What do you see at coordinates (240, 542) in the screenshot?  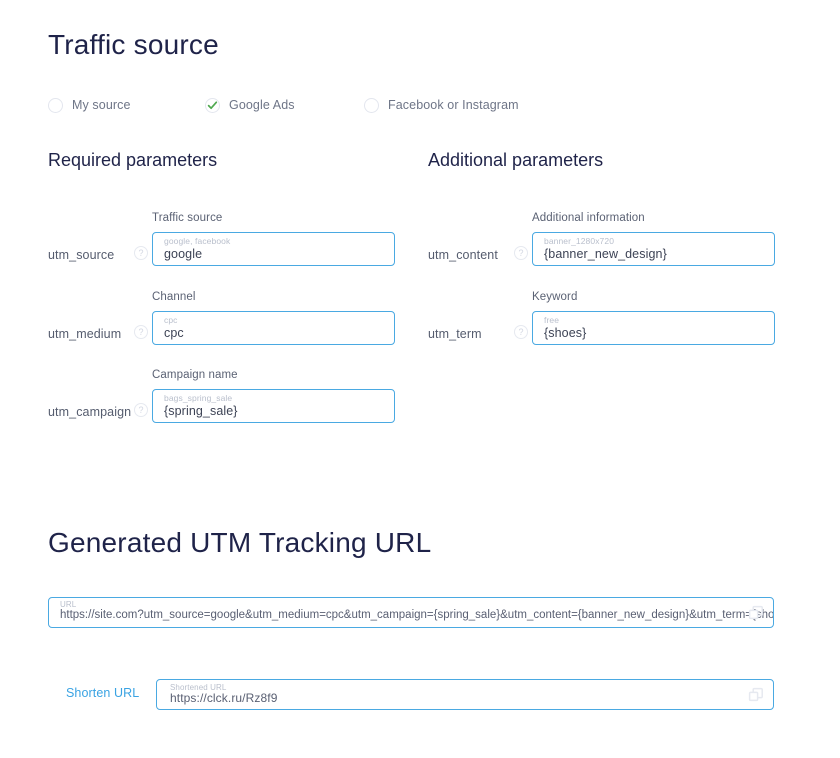 I see `generated-url-title: Generated UTM Tracking URL` at bounding box center [240, 542].